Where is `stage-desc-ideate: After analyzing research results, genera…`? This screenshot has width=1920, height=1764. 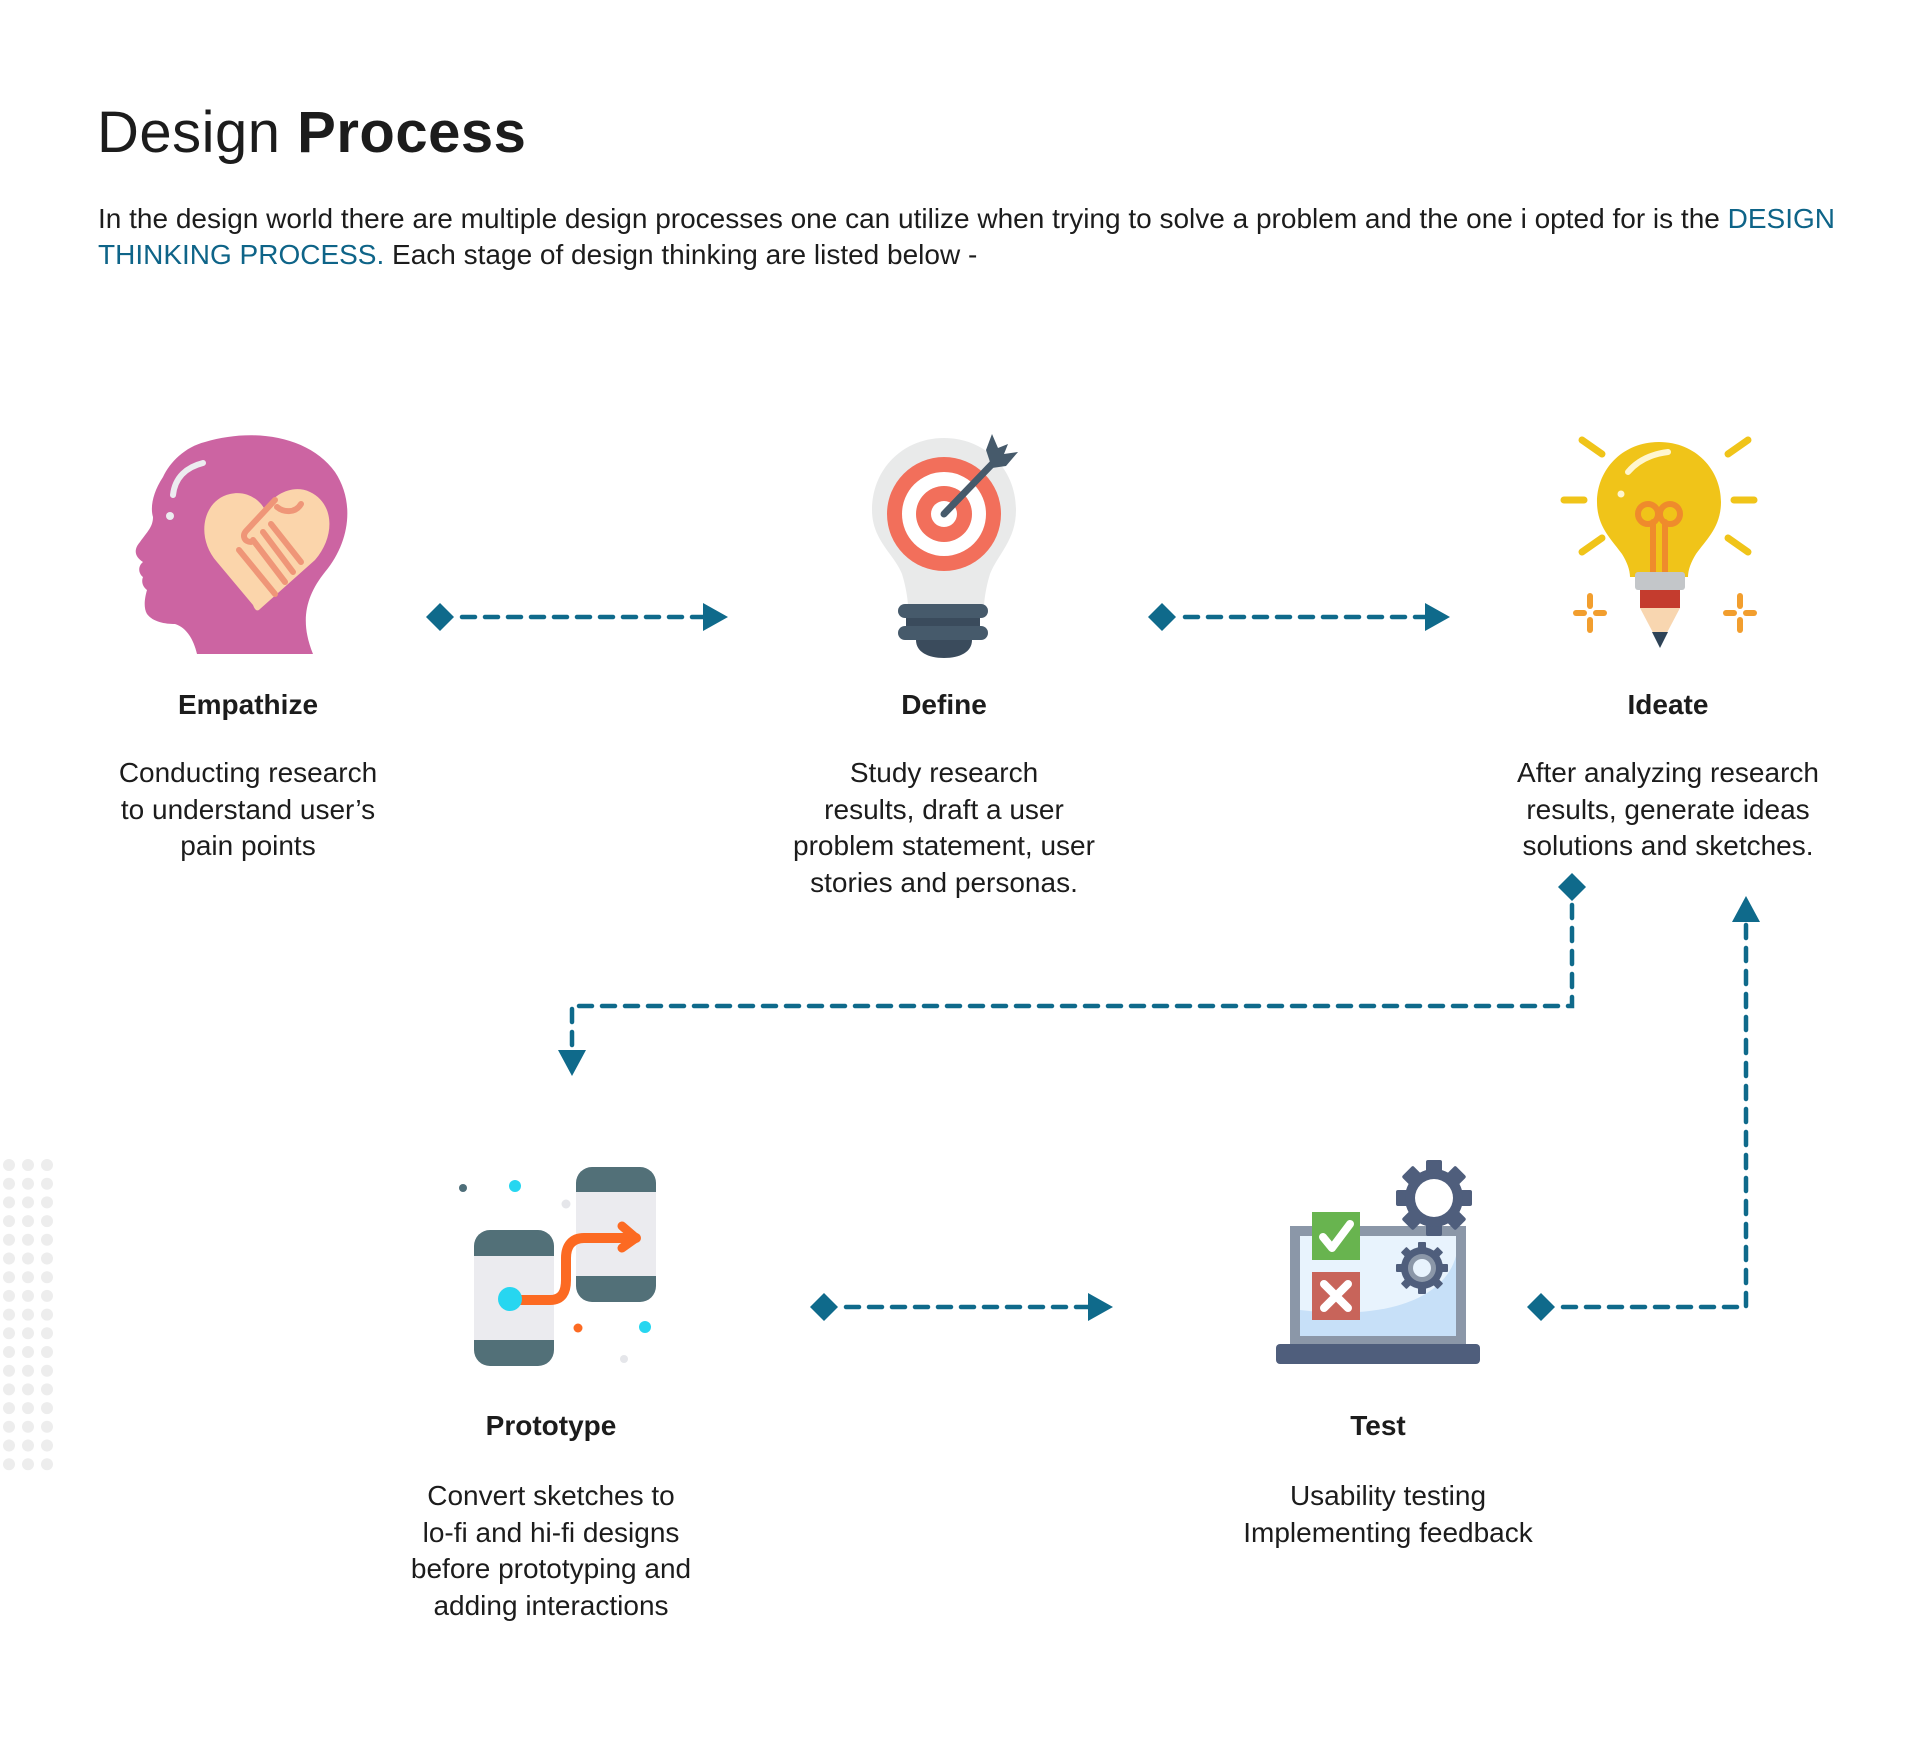 stage-desc-ideate: After analyzing research results, genera… is located at coordinates (1668, 809).